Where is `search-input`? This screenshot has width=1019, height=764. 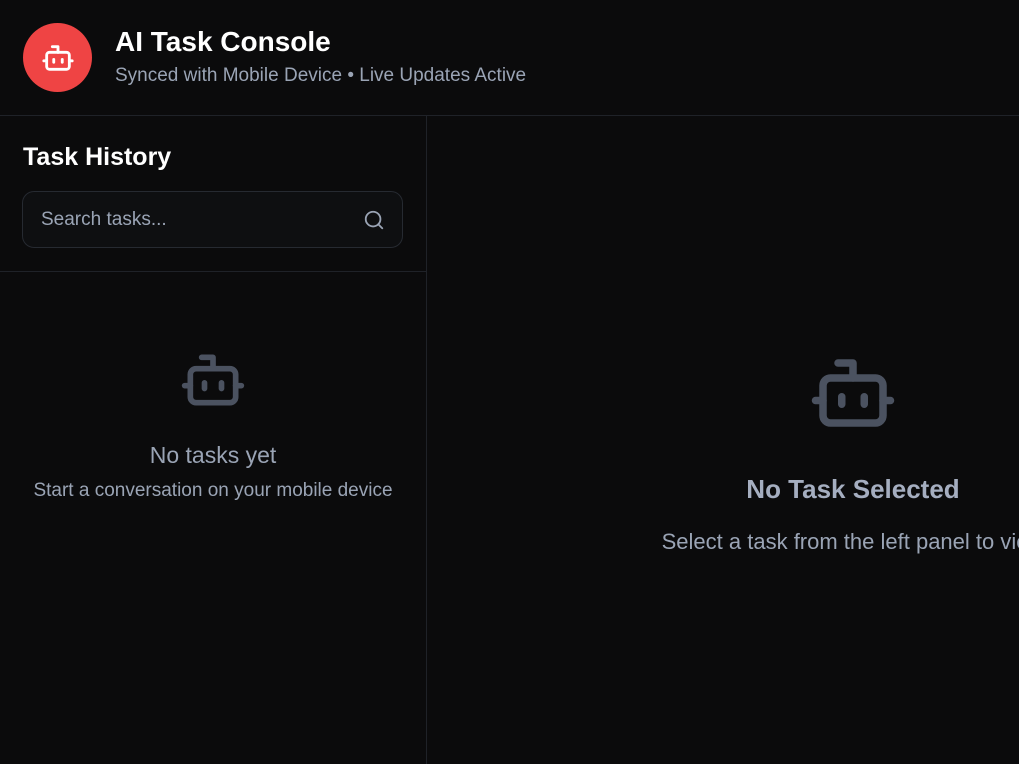
search-input is located at coordinates (188, 219).